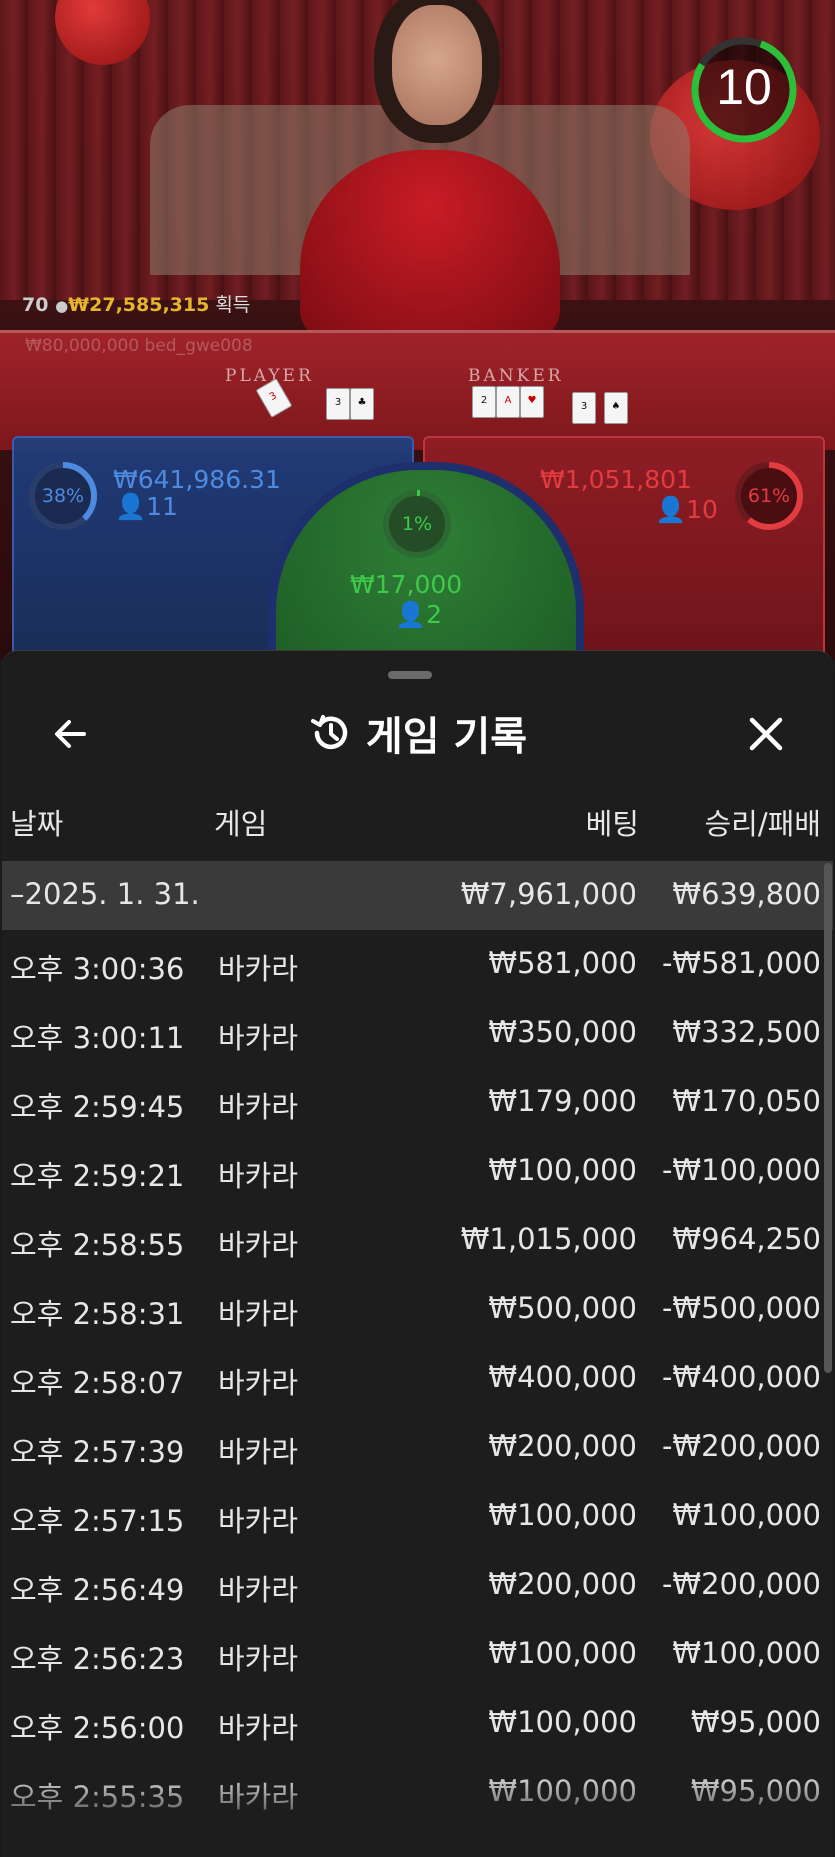 This screenshot has height=1857, width=835. What do you see at coordinates (516, 376) in the screenshot?
I see `table-label-banker: BANKER` at bounding box center [516, 376].